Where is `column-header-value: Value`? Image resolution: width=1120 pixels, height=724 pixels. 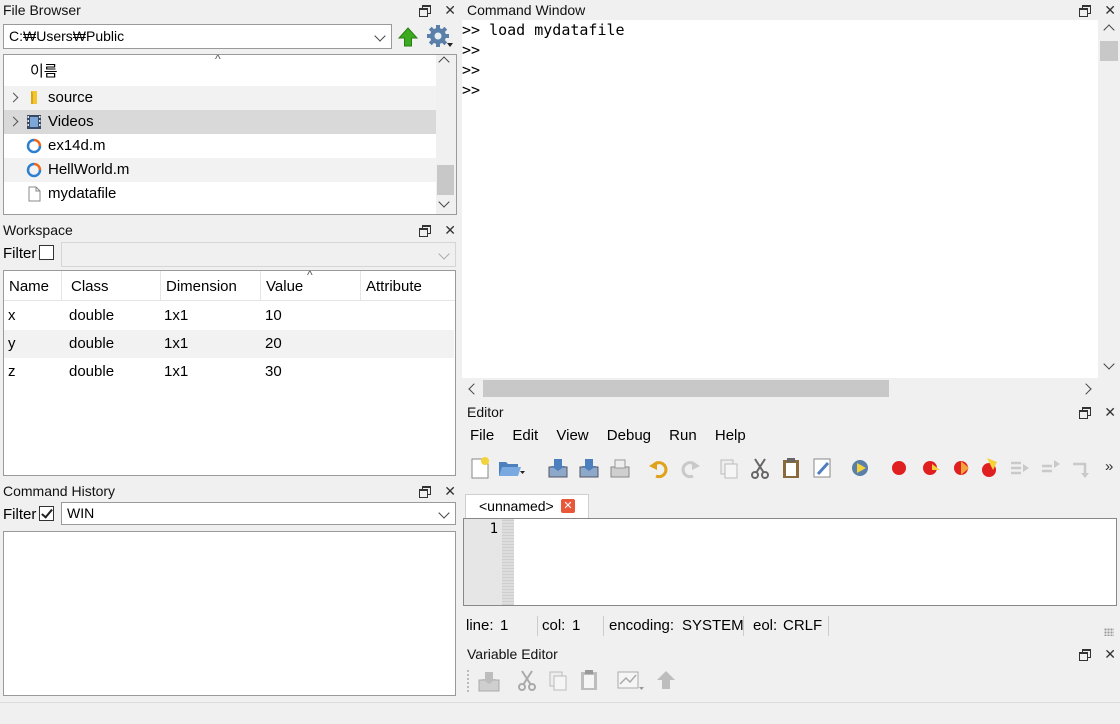 column-header-value: Value is located at coordinates (284, 286).